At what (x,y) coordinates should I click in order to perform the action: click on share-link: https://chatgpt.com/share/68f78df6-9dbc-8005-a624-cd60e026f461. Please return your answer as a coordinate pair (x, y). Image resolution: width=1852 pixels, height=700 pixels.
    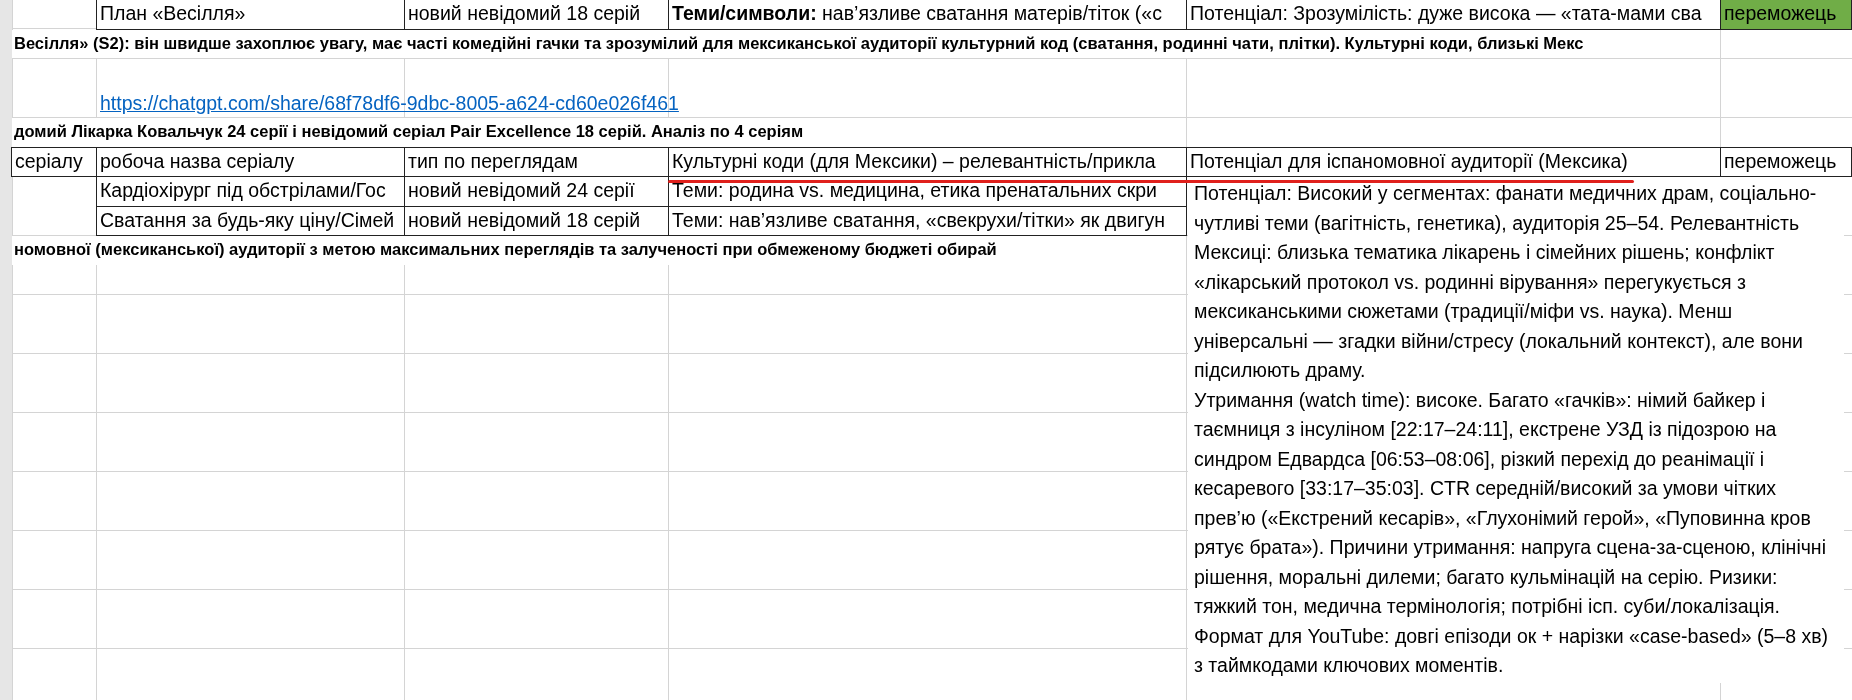
    Looking at the image, I should click on (388, 103).